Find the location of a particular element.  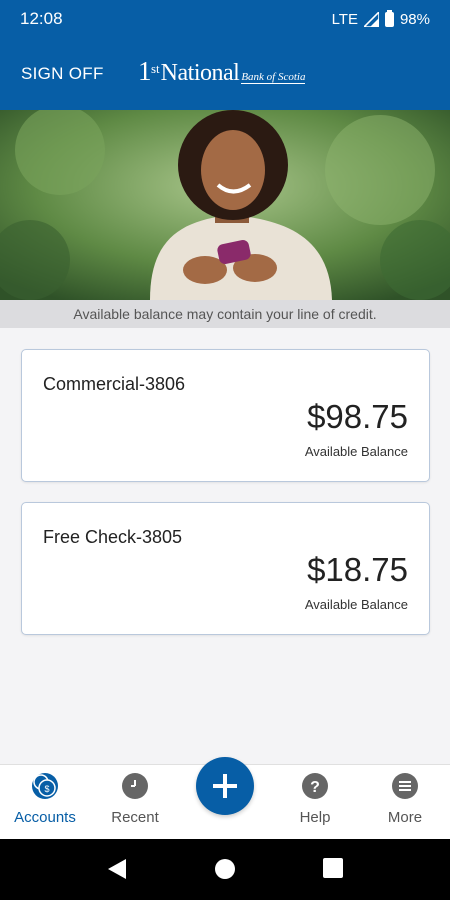

account-card: Free Check-3805 $18.75 Available Balance is located at coordinates (225, 568).